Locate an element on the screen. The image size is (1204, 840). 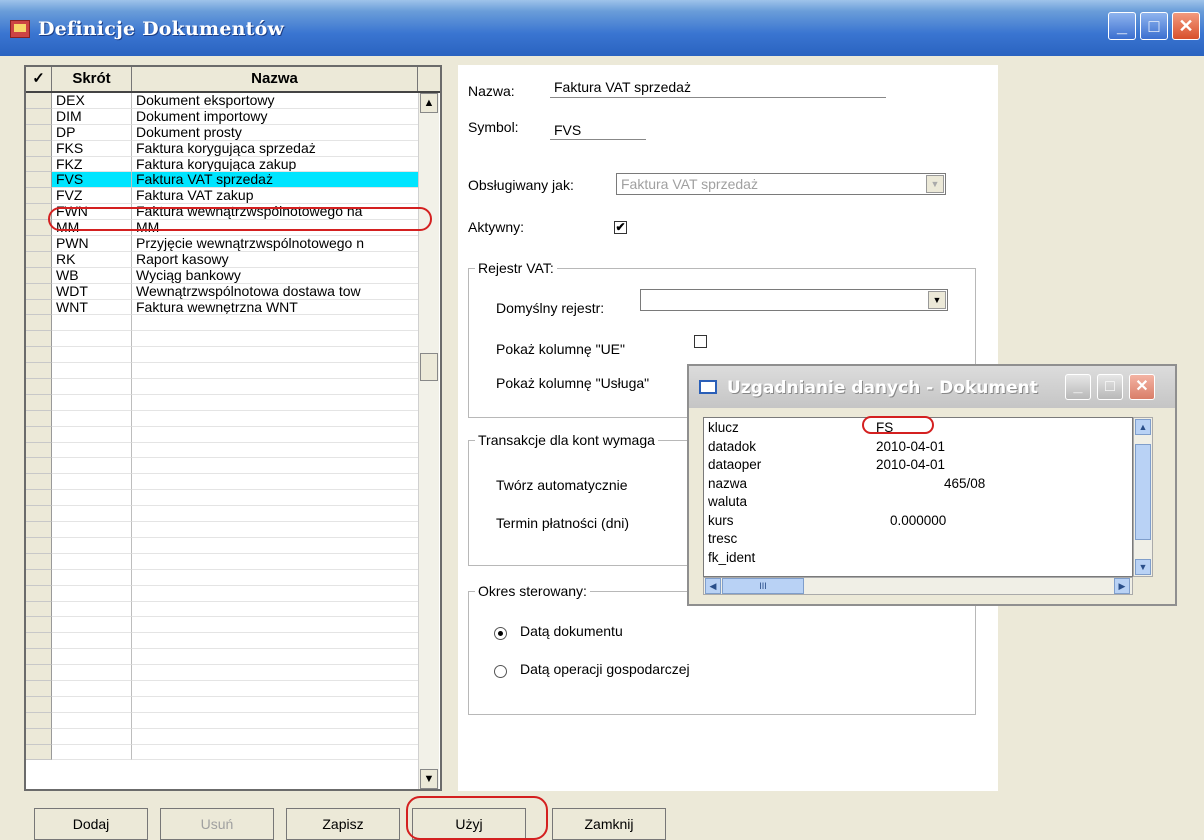
table-row: WNT Faktura wewnętrzna WNT is located at coordinates (222, 307).